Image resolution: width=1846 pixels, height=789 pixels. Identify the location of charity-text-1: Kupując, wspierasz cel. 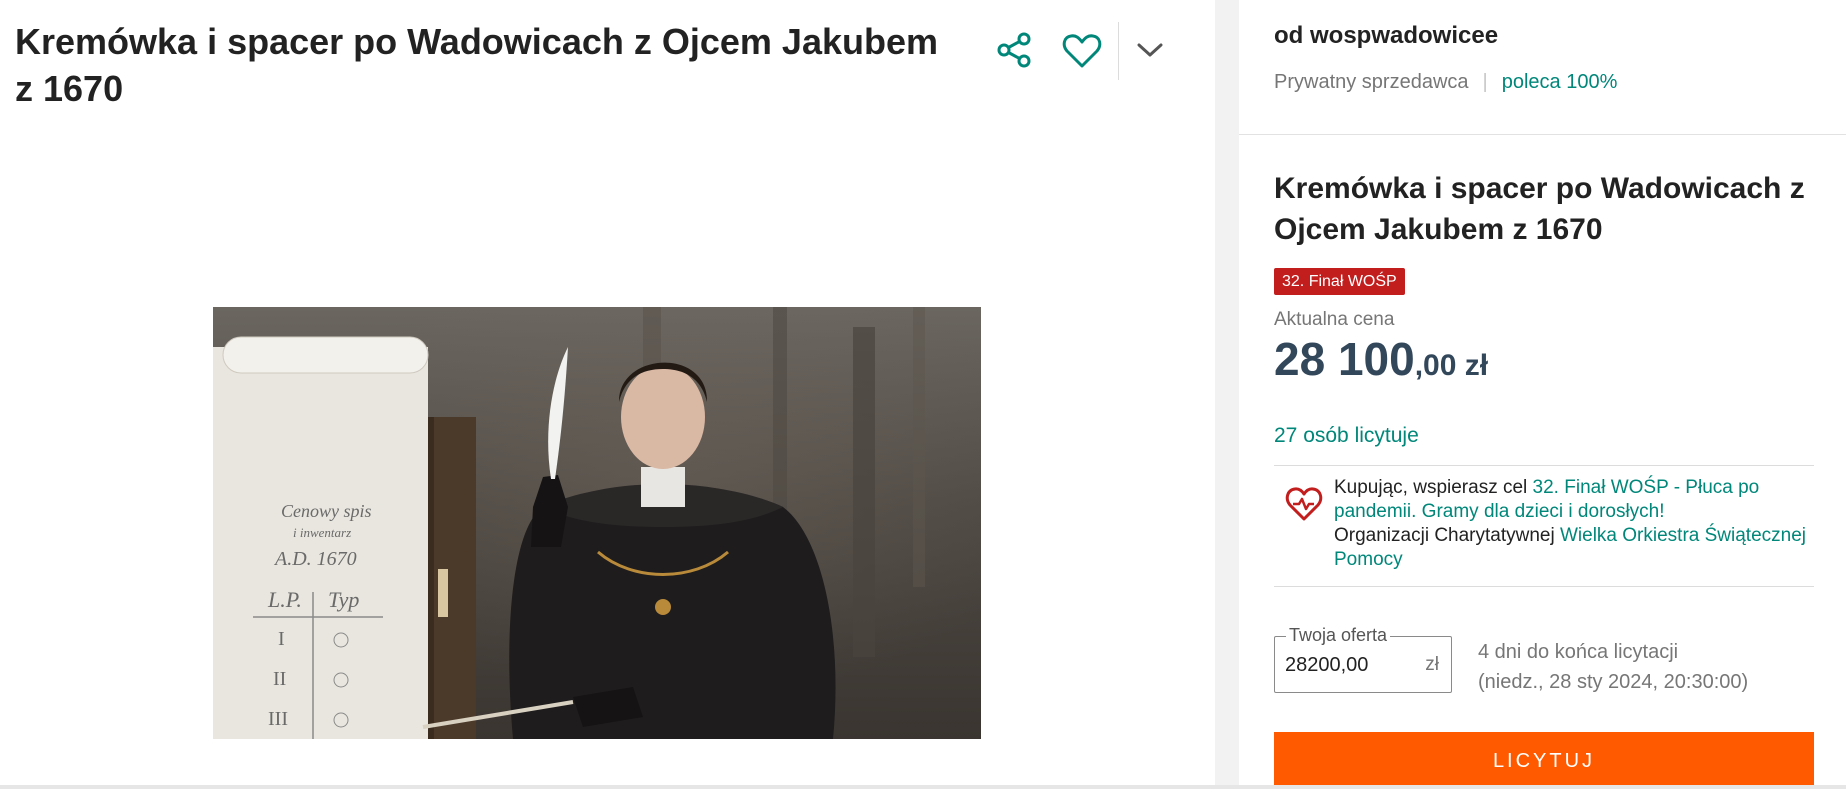
(1433, 487).